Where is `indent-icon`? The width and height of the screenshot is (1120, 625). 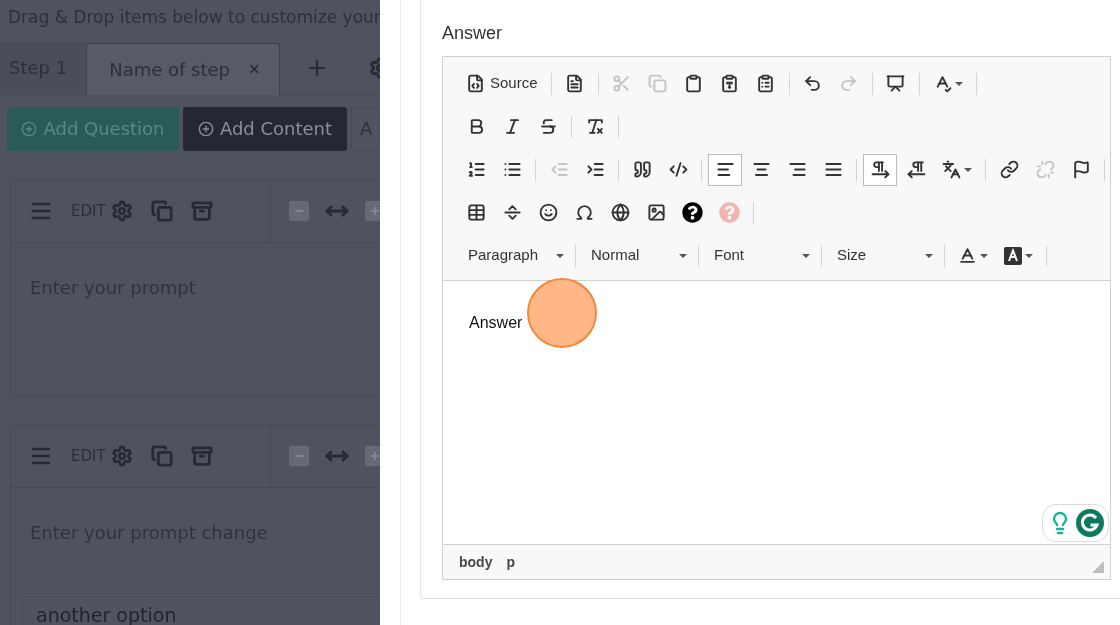
indent-icon is located at coordinates (595, 169).